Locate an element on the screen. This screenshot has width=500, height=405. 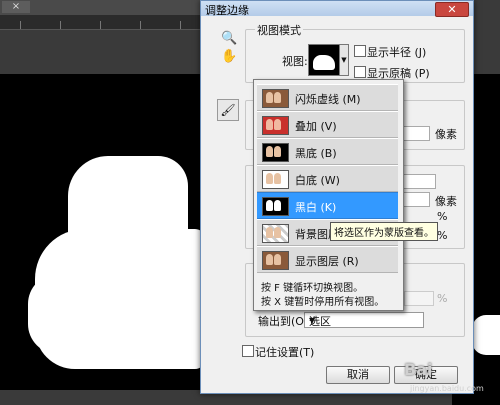
view-option-on-black: 黑底 (B) is located at coordinates (327, 151).